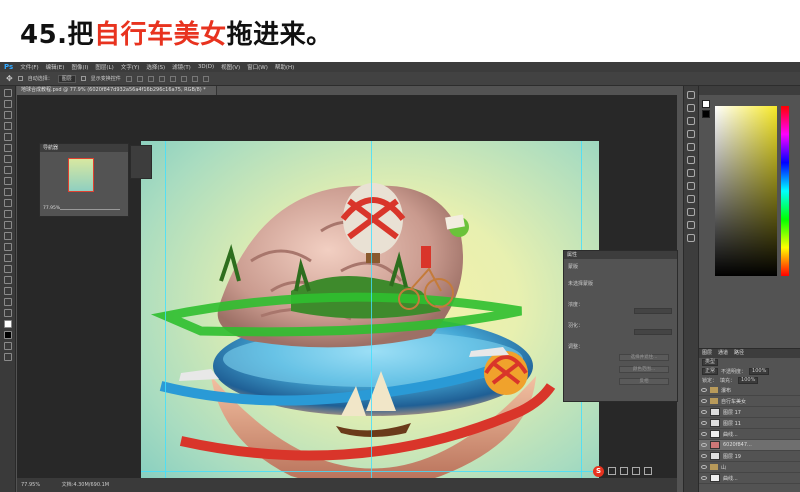  I want to click on guide-horizontal-bottom, so click(370, 471).